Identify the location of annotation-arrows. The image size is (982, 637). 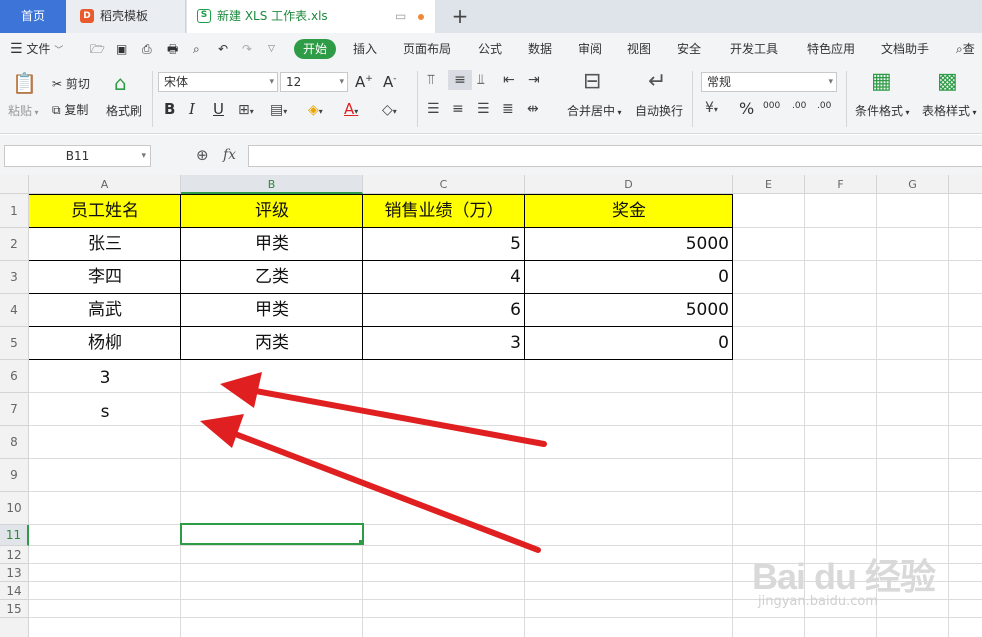
(373, 462).